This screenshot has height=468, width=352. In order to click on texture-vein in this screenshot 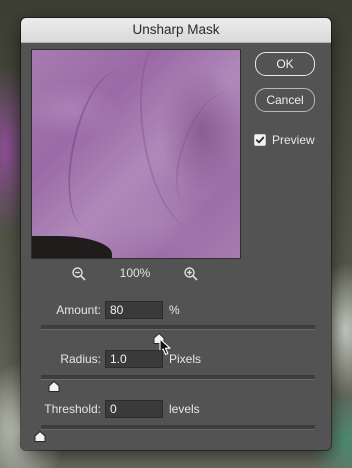, I will do `click(103, 150)`.